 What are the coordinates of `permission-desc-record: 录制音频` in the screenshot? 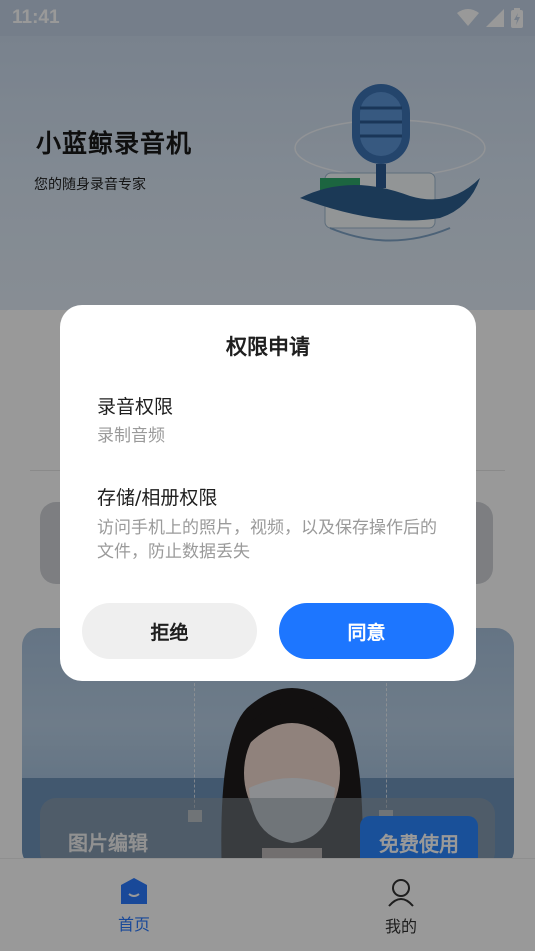 It's located at (131, 436).